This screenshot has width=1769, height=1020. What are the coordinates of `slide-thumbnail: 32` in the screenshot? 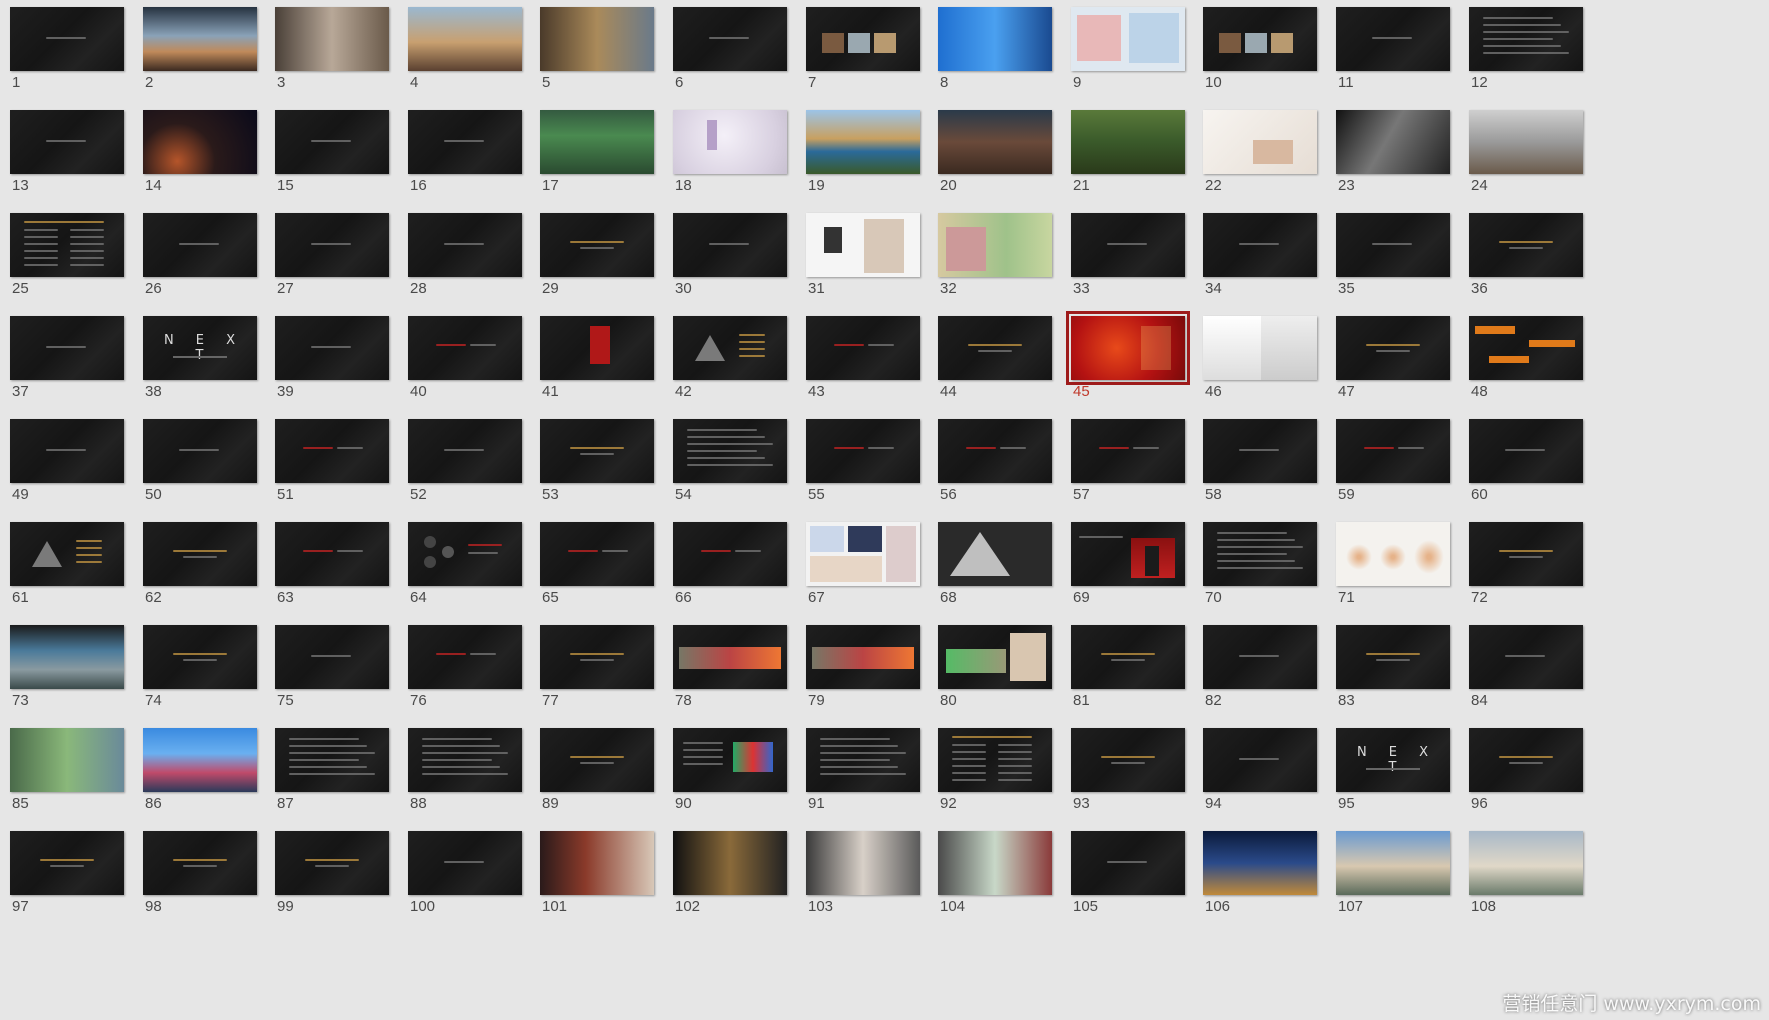 It's located at (1013, 268).